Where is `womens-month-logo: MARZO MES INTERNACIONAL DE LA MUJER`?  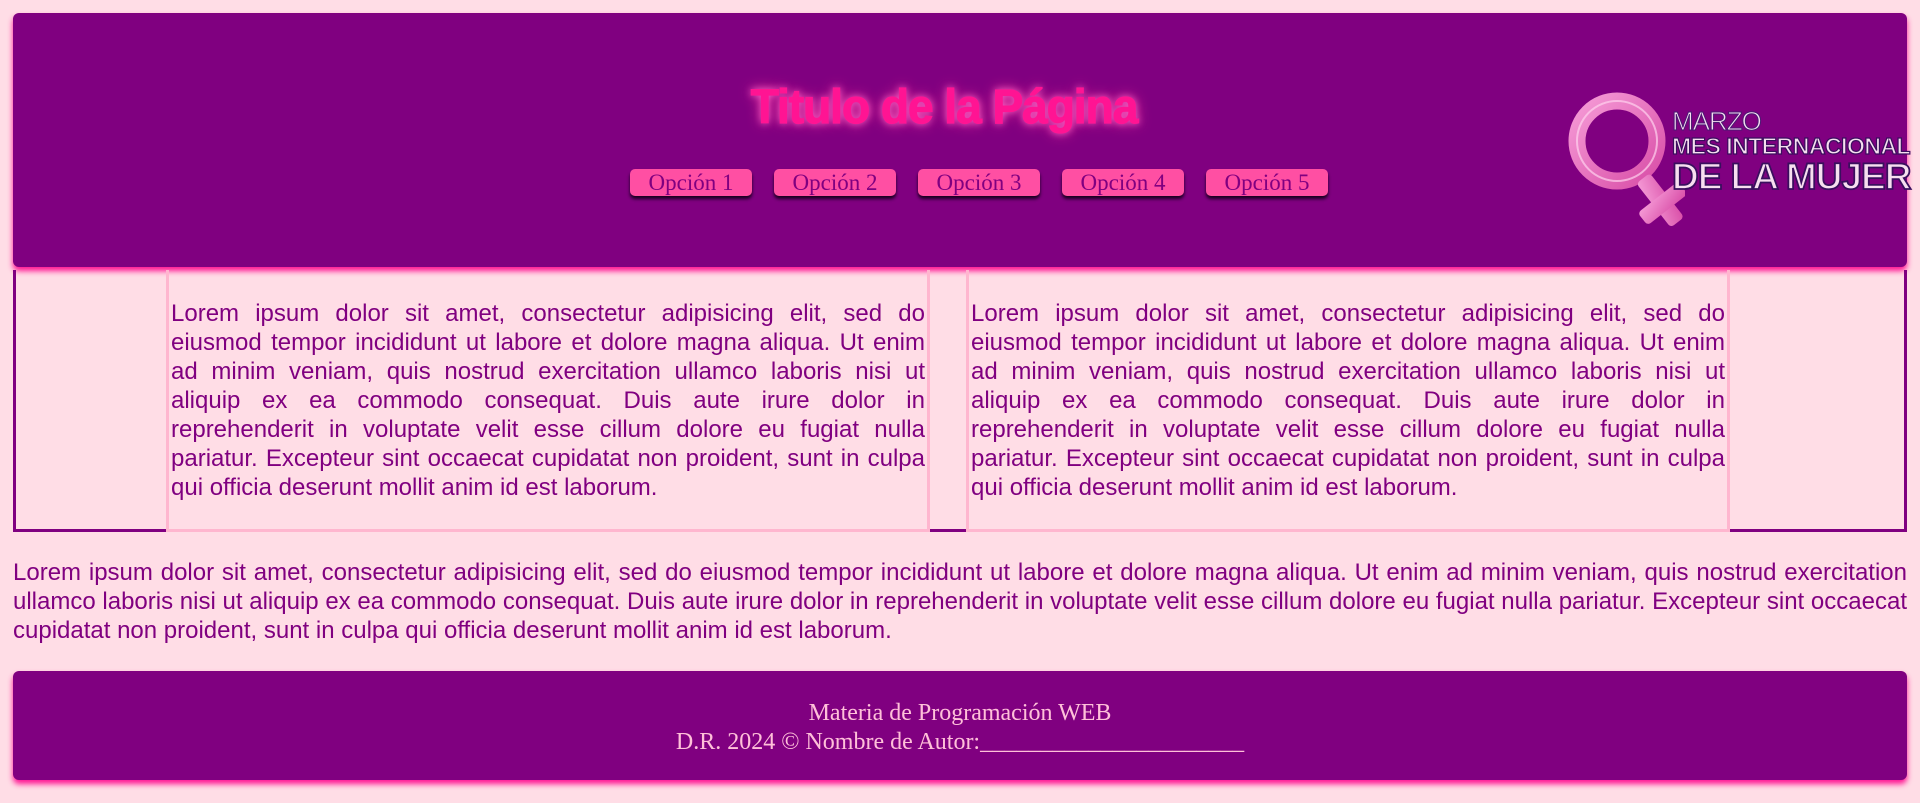 womens-month-logo: MARZO MES INTERNACIONAL DE LA MUJER is located at coordinates (1731, 165).